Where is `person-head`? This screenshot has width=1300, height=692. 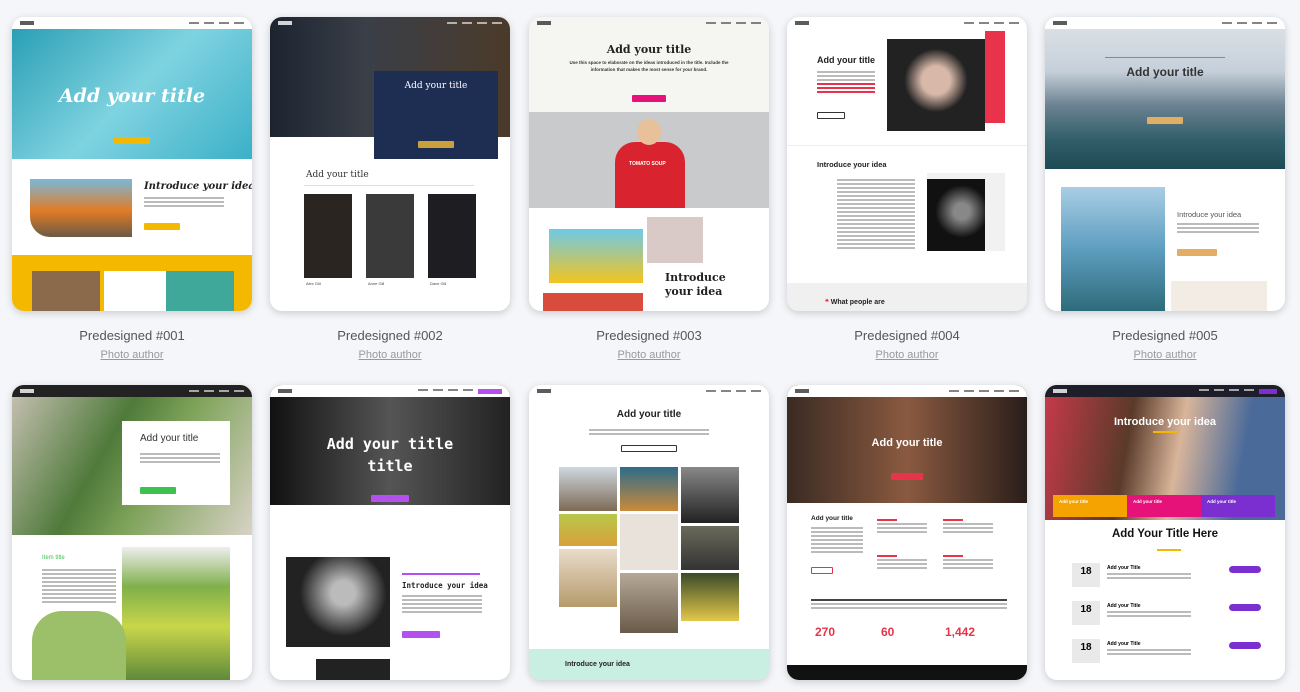
person-head is located at coordinates (649, 132).